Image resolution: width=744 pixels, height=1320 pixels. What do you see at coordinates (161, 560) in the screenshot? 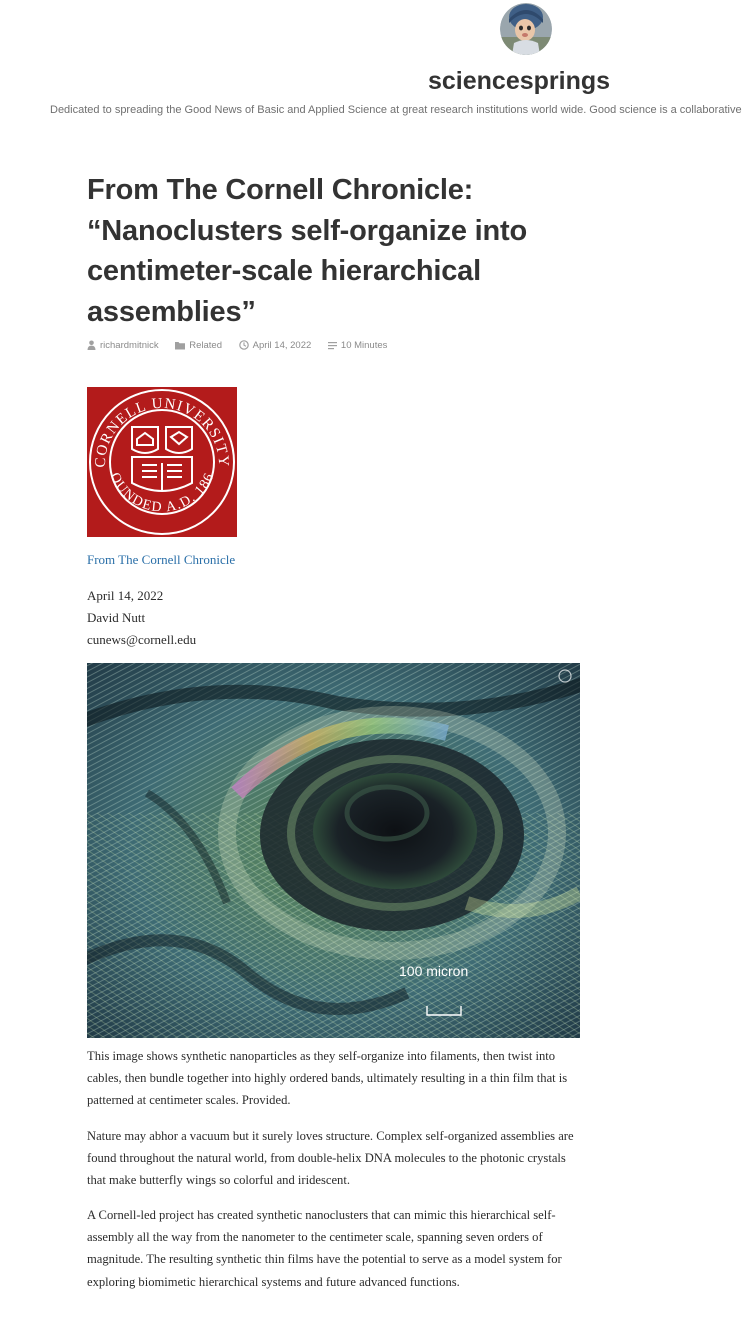
I see `source-link: From The Cornell Chronicle` at bounding box center [161, 560].